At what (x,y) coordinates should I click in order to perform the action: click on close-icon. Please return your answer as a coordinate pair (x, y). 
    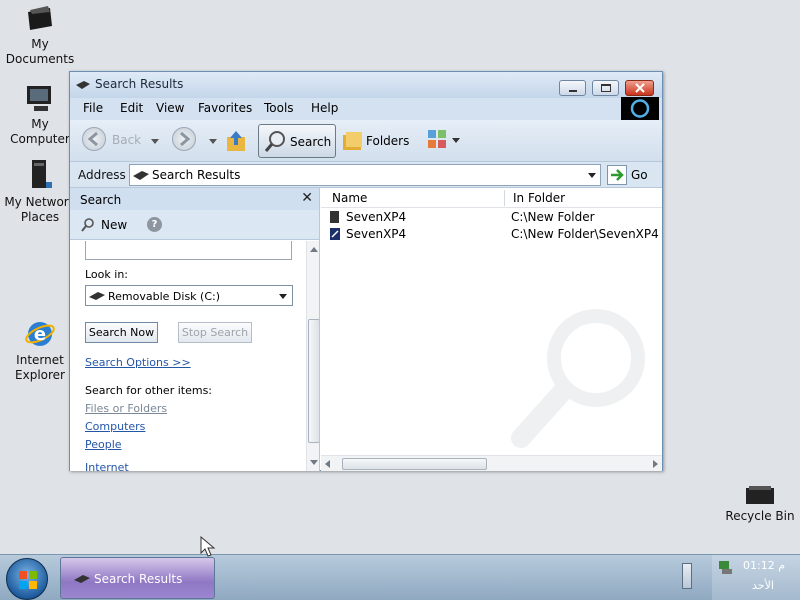
    Looking at the image, I should click on (640, 88).